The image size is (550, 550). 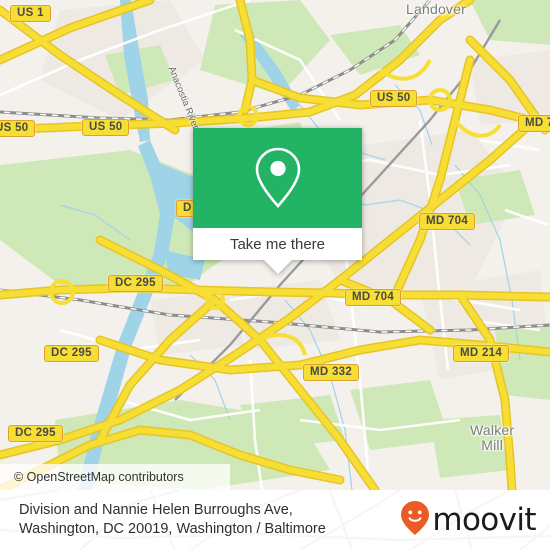 I want to click on shield-us-1: US 1, so click(x=30, y=13).